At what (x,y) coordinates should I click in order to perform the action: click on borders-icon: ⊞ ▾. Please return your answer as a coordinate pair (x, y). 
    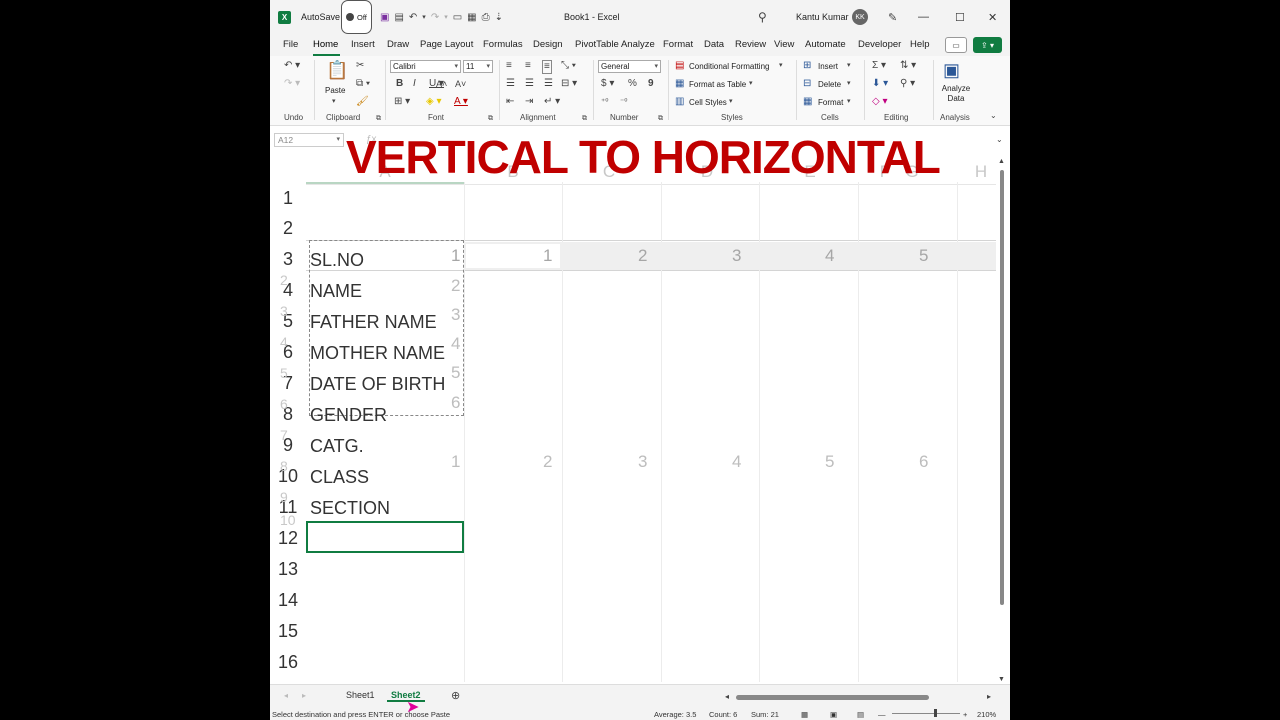
    Looking at the image, I should click on (402, 102).